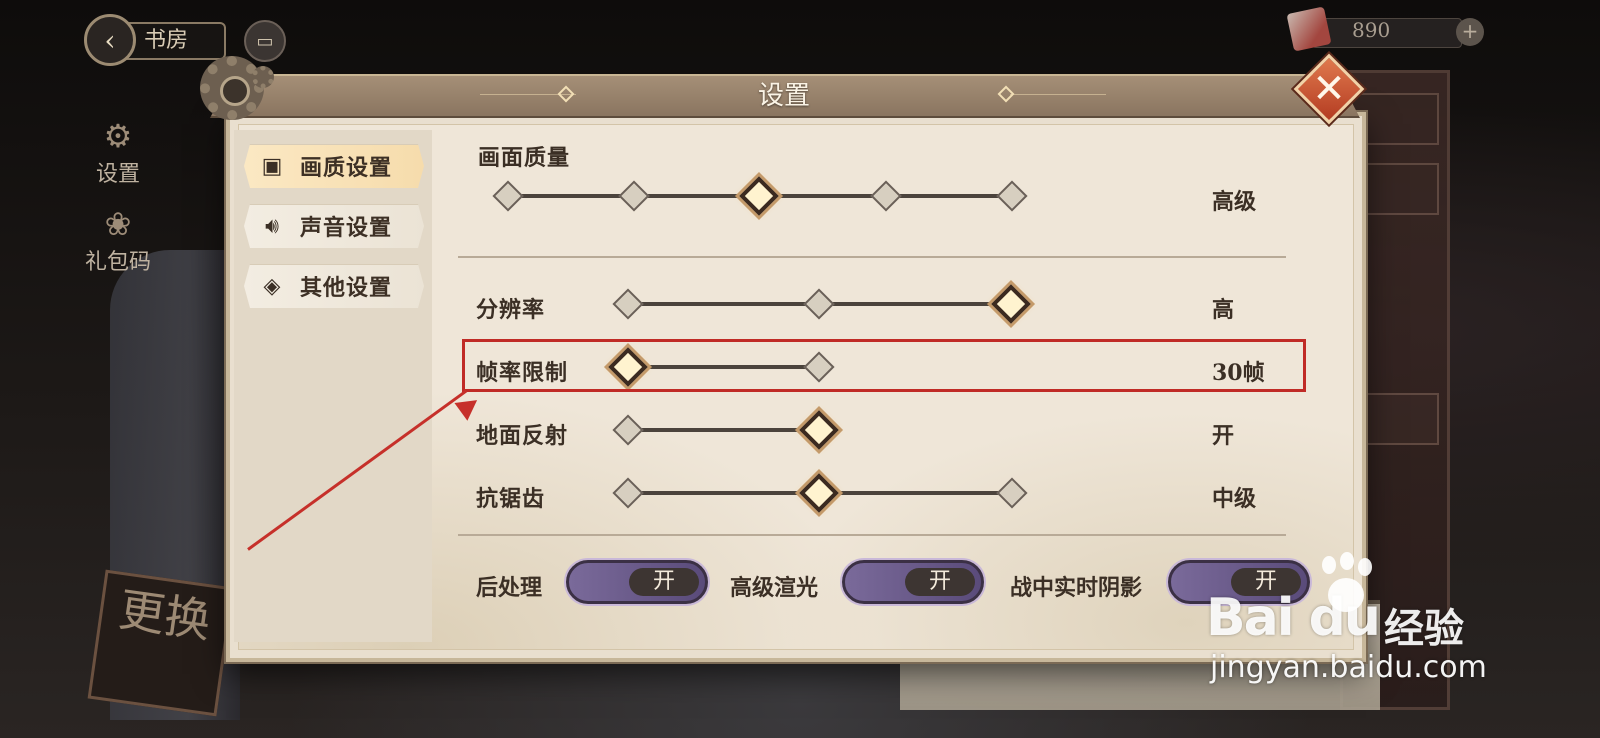 The image size is (1600, 738). What do you see at coordinates (118, 224) in the screenshot?
I see `gift-icon: ❀` at bounding box center [118, 224].